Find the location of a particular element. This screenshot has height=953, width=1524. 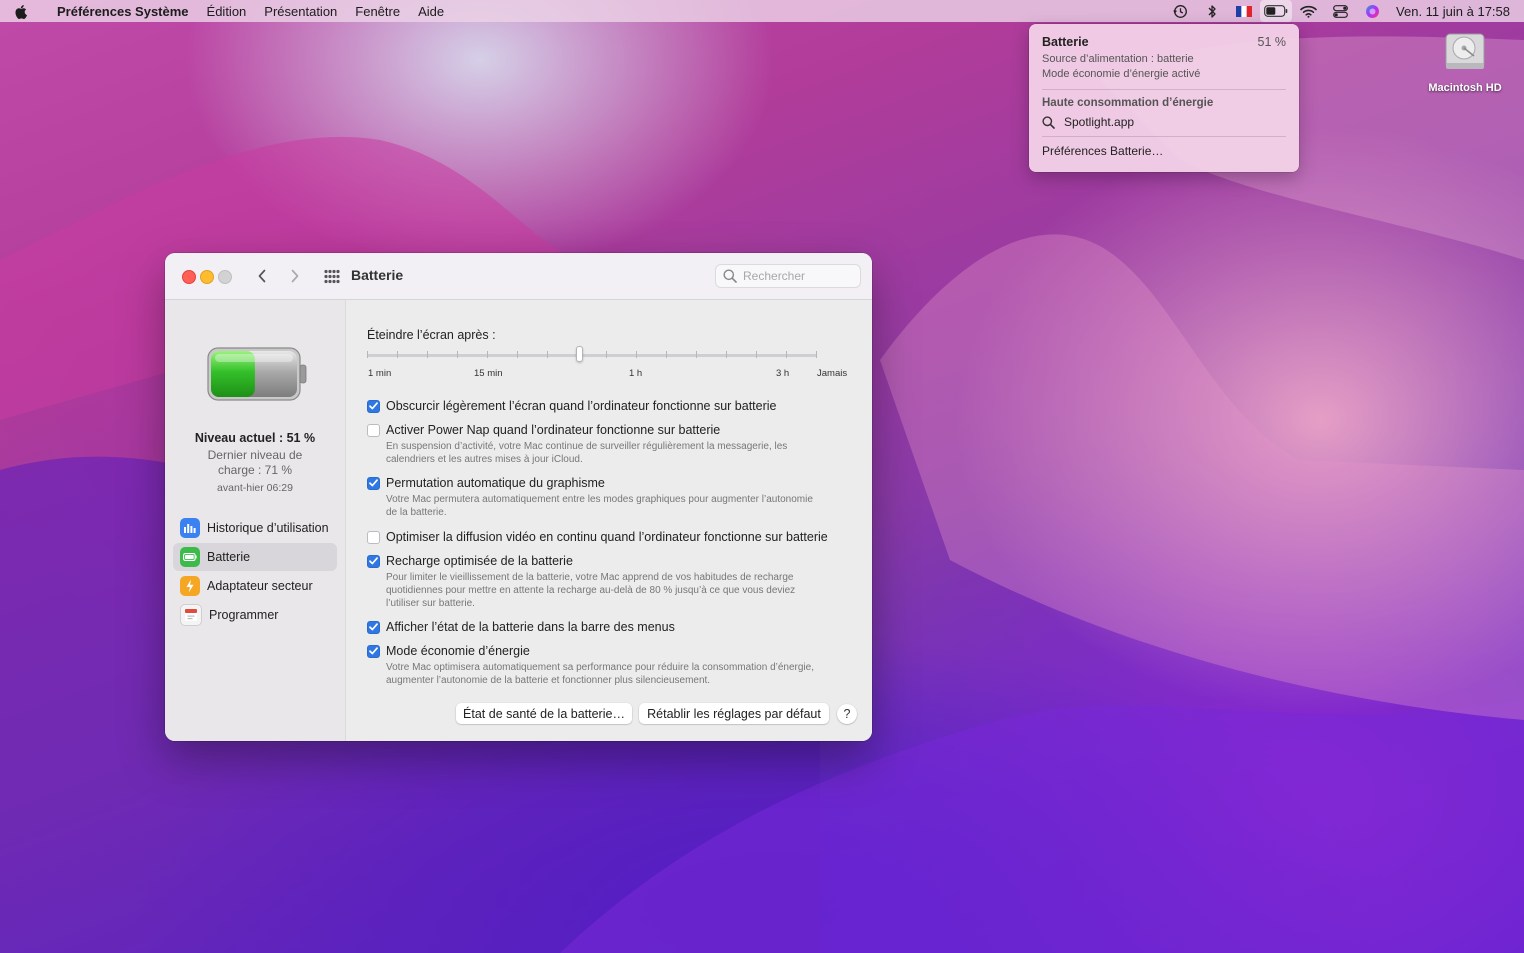

time-machine-icon is located at coordinates (1180, 11).